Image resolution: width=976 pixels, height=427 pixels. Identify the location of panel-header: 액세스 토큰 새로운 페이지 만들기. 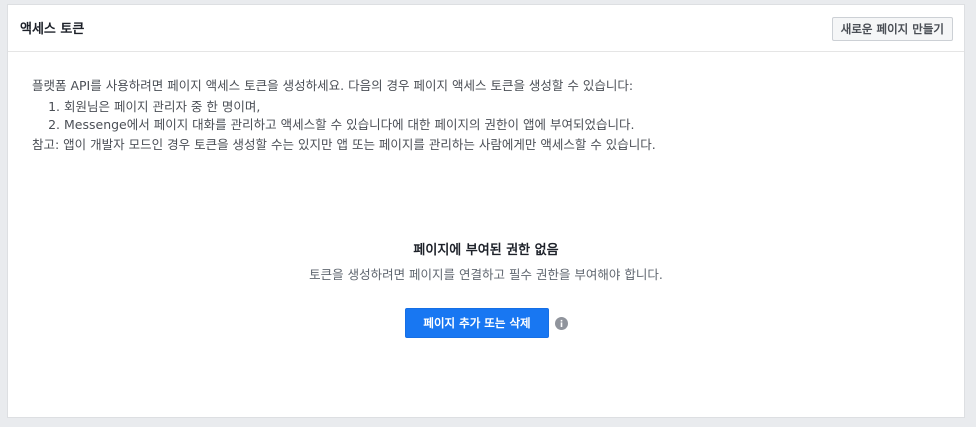
(486, 28).